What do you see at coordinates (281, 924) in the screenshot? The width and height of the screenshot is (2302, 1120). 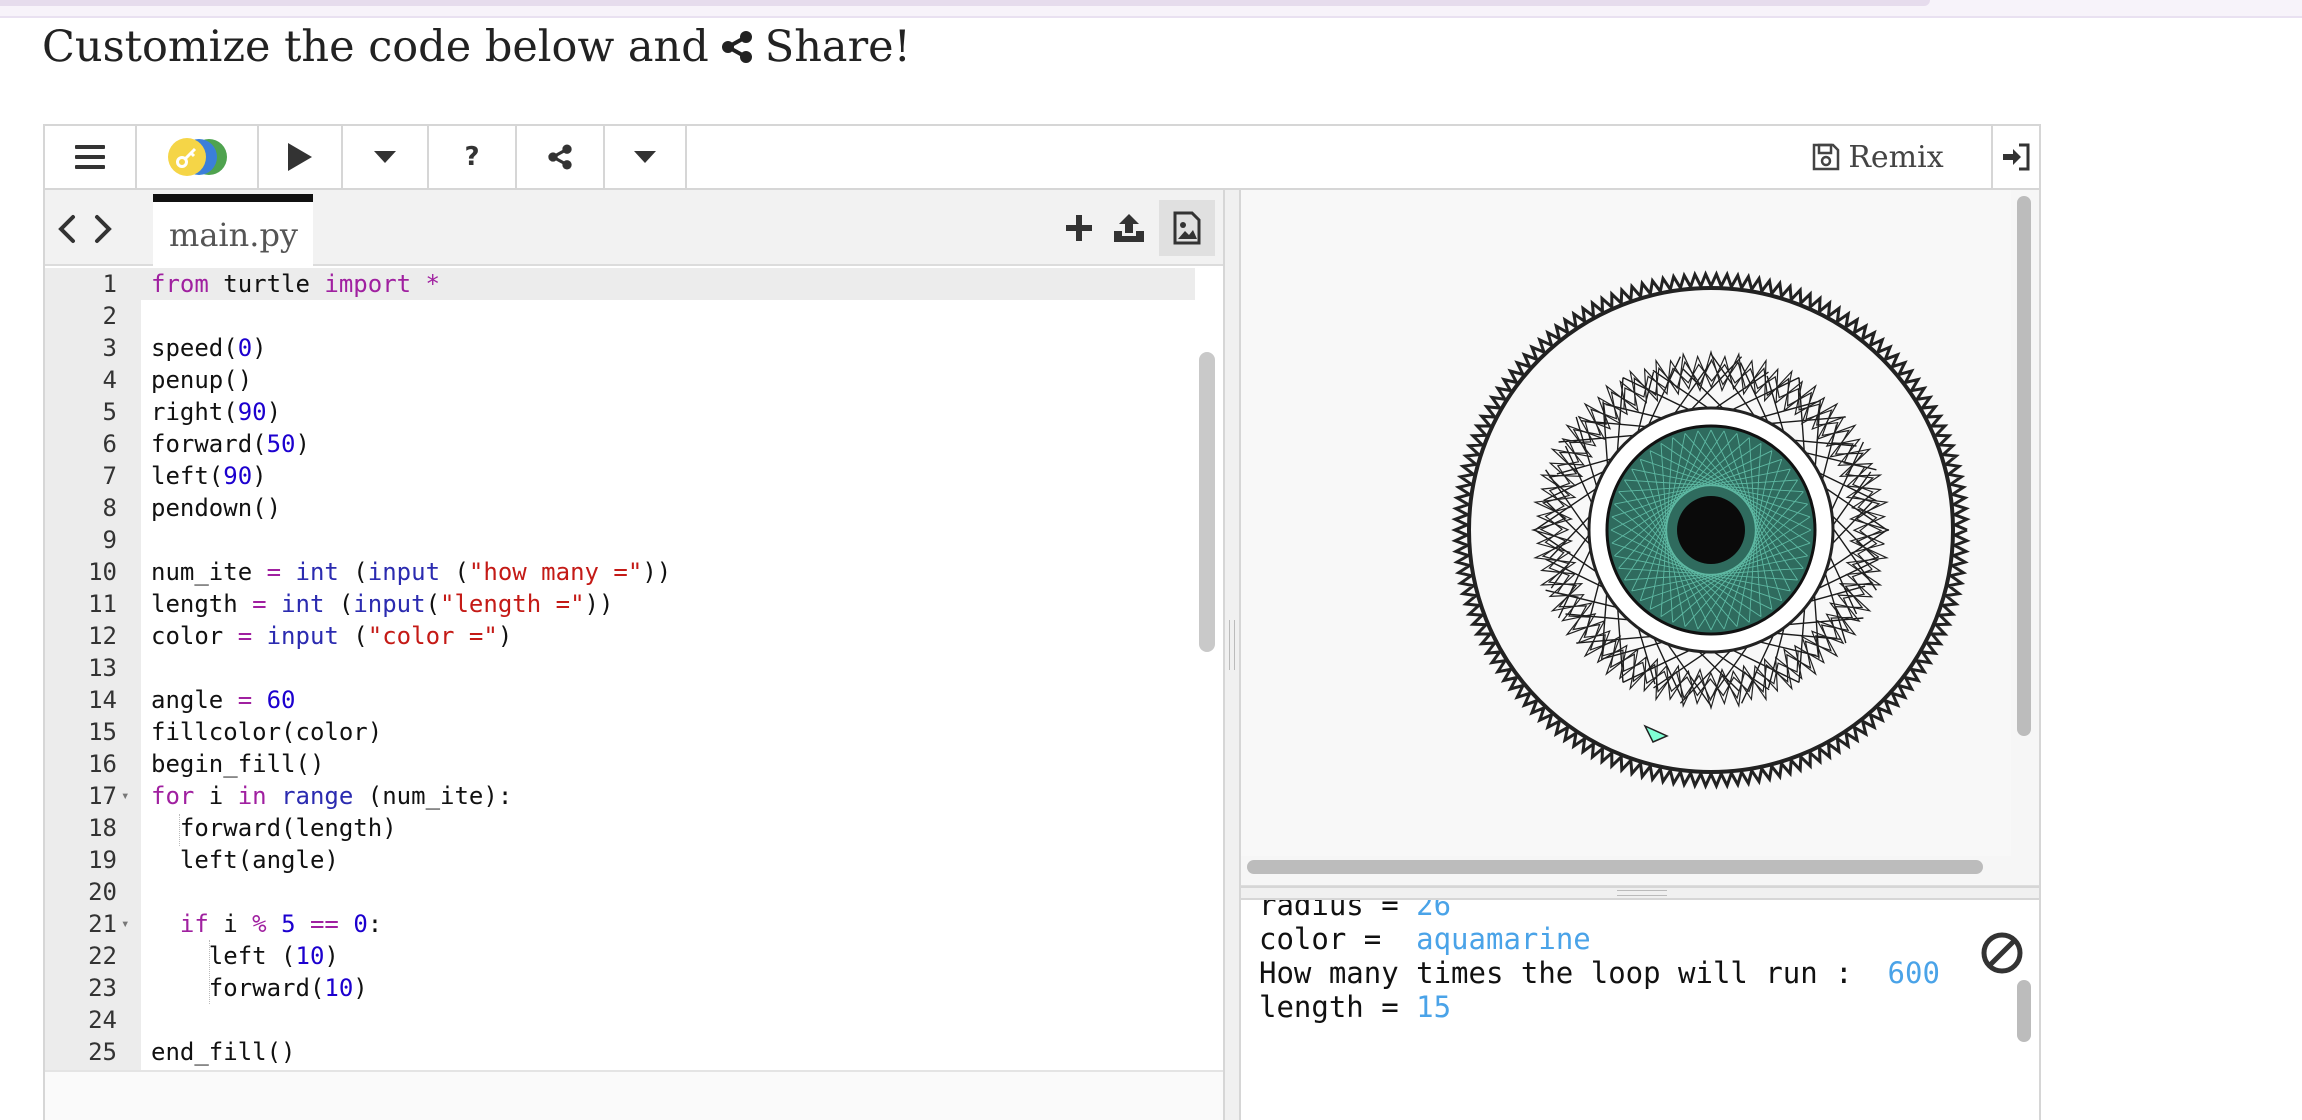 I see `code-text: if i % 5 == 0:` at bounding box center [281, 924].